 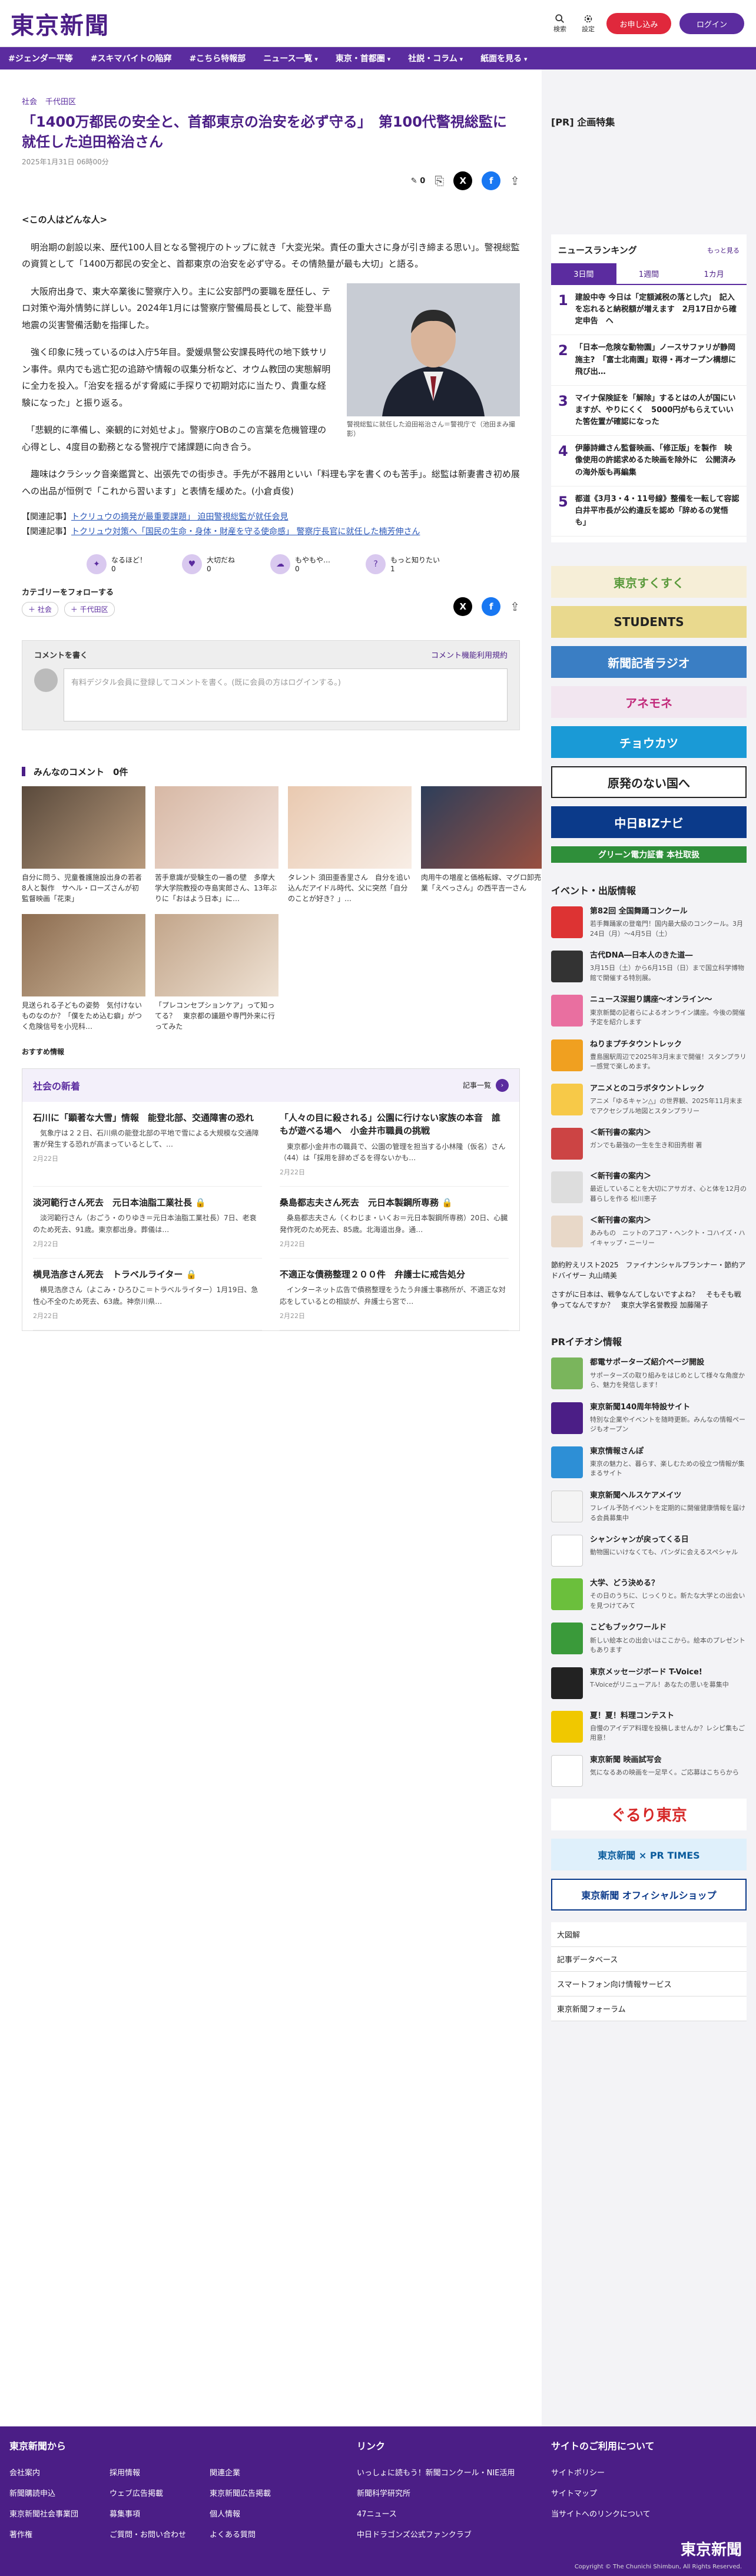 I want to click on footer-link: ご質問・お問い合わせ, so click(x=160, y=2533).